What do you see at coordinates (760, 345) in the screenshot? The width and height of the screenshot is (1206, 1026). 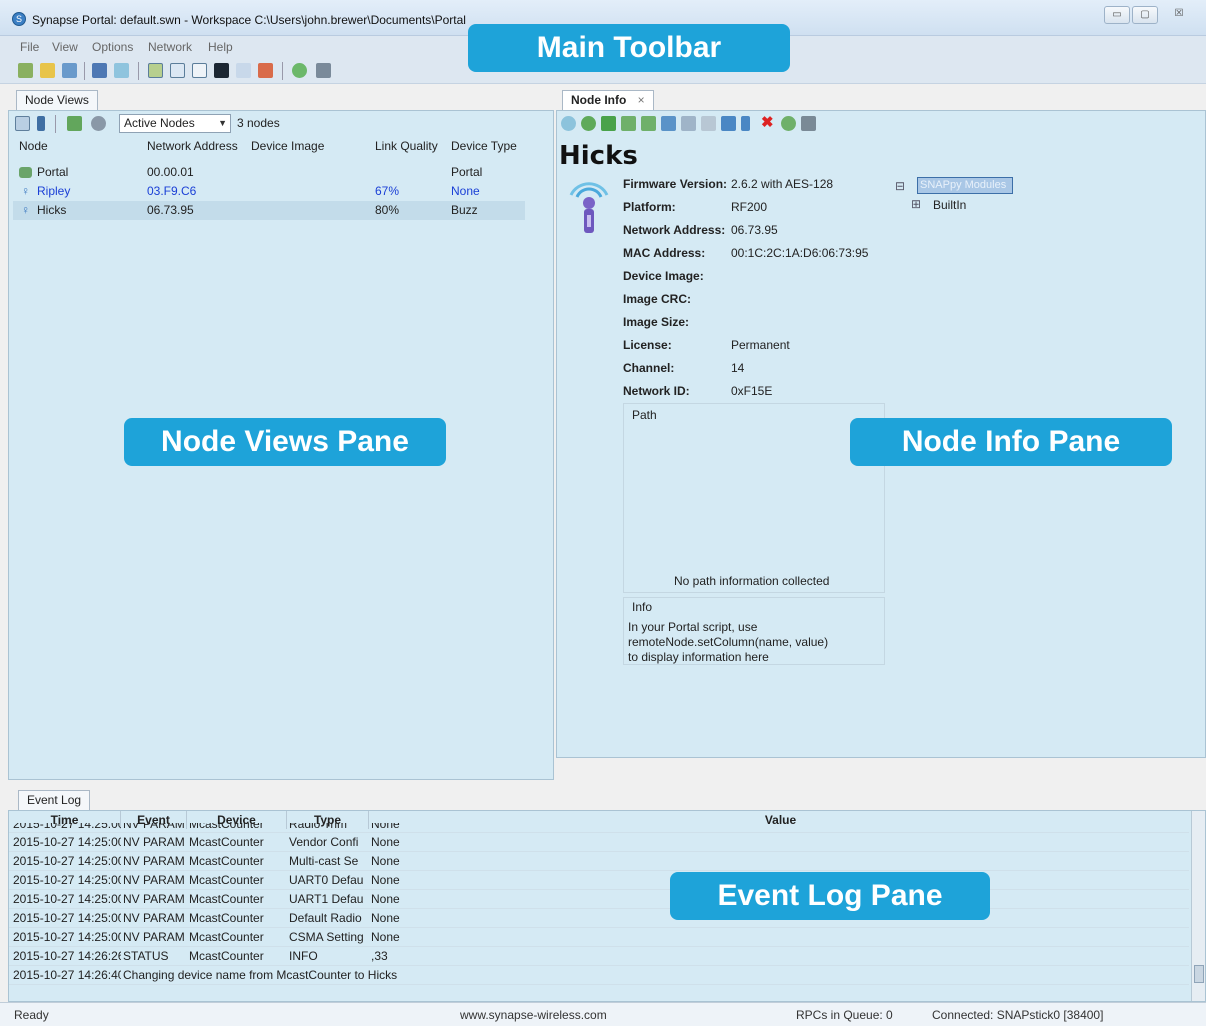 I see `field-value-license: Permanent` at bounding box center [760, 345].